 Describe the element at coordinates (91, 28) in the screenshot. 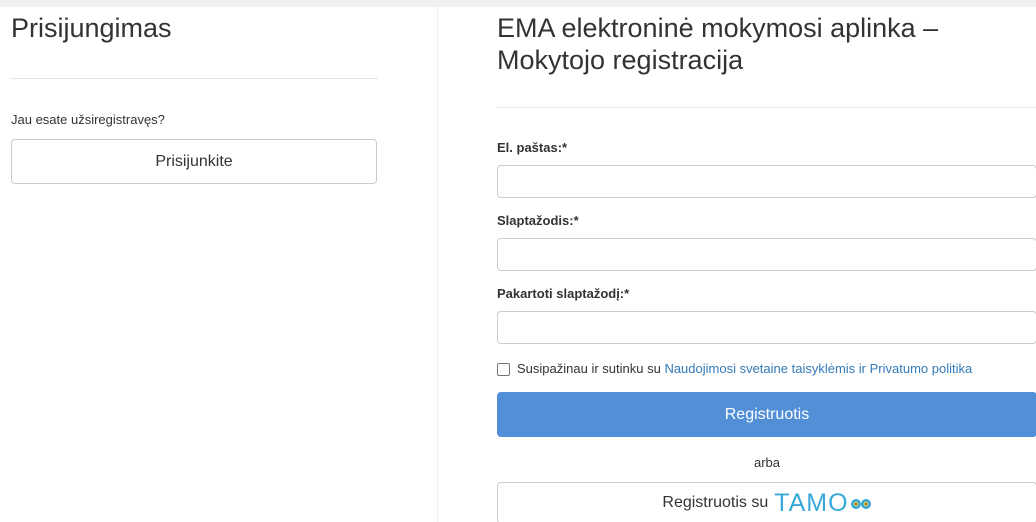

I see `login-title: Prisijungimas` at that location.